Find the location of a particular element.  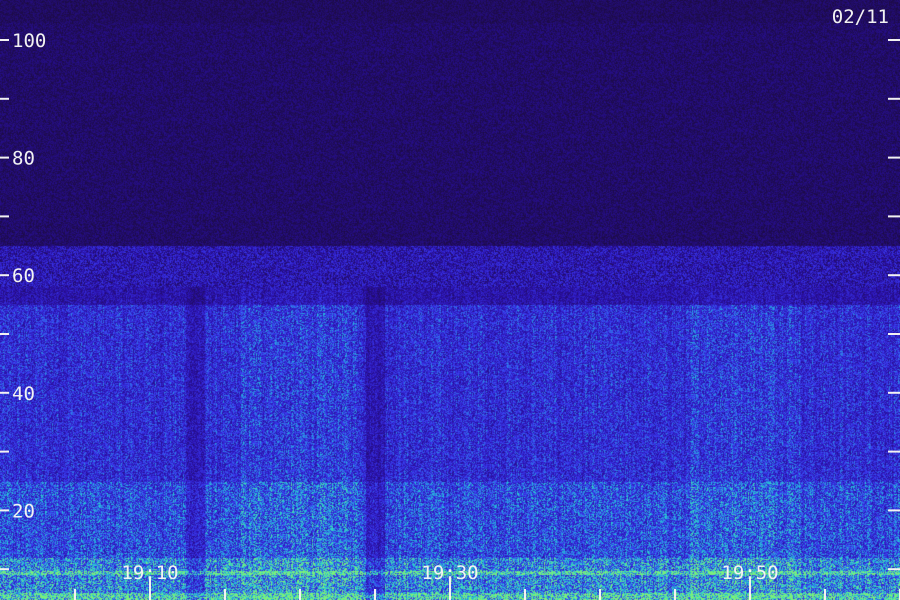

y-tick-label-80: 80 is located at coordinates (23, 159).